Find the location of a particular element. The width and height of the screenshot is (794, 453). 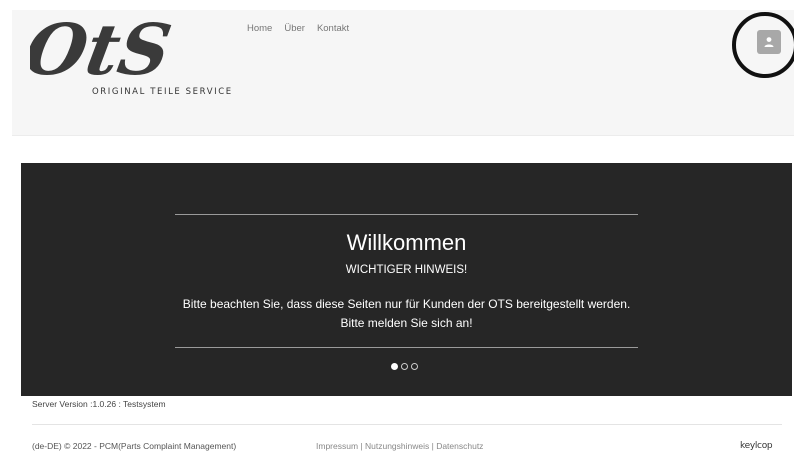

impressum-link: Impressum is located at coordinates (337, 446).